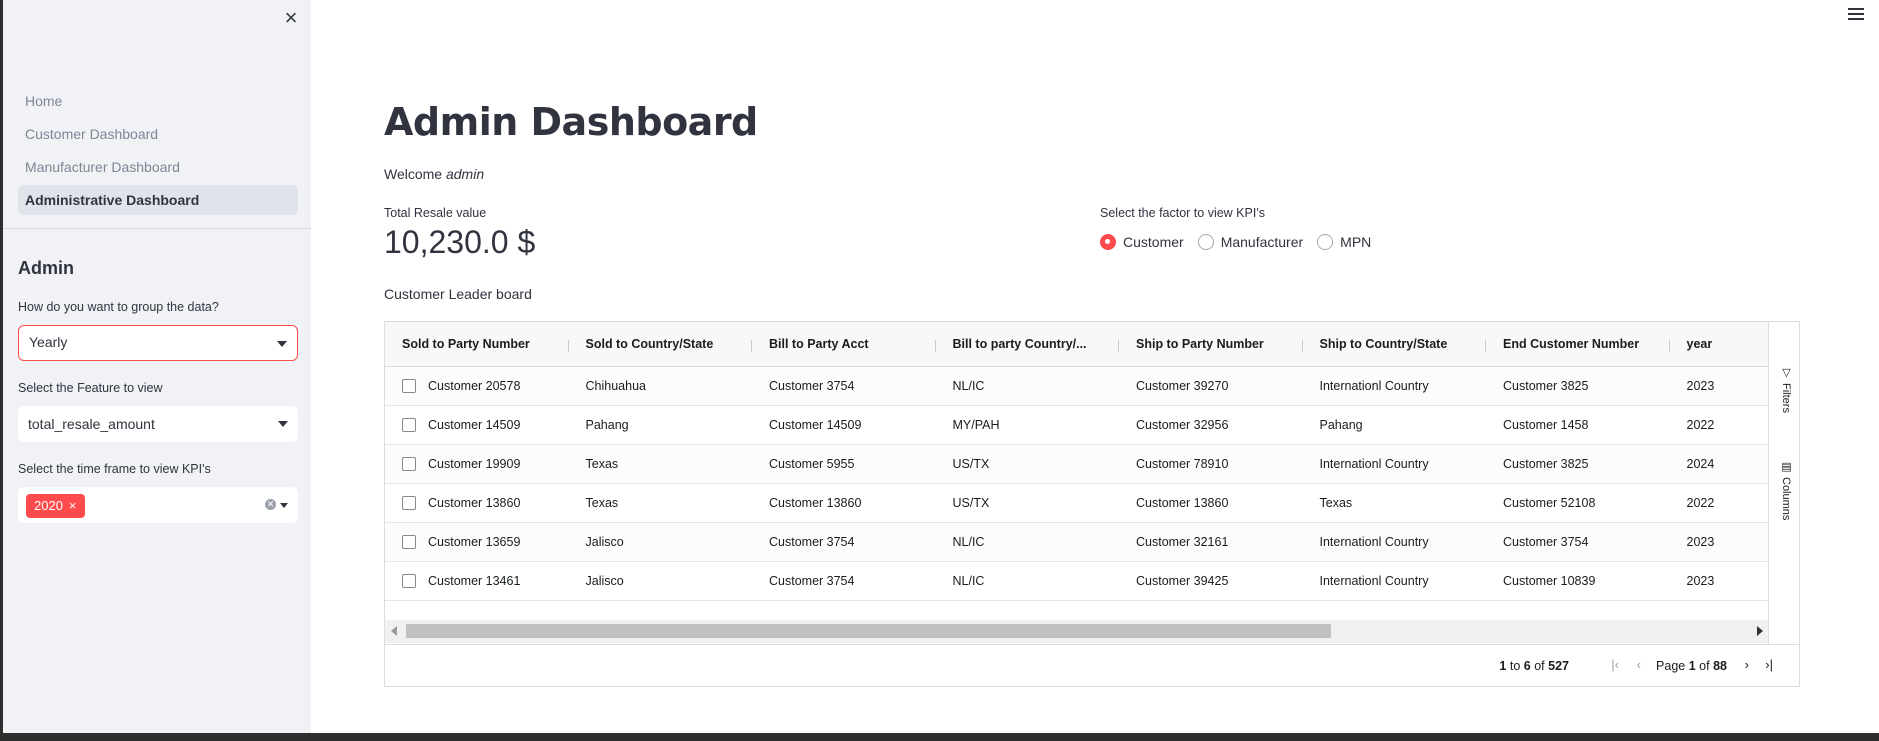  What do you see at coordinates (1211, 344) in the screenshot?
I see `column-header-ship-to-party-number: Ship to Party Number` at bounding box center [1211, 344].